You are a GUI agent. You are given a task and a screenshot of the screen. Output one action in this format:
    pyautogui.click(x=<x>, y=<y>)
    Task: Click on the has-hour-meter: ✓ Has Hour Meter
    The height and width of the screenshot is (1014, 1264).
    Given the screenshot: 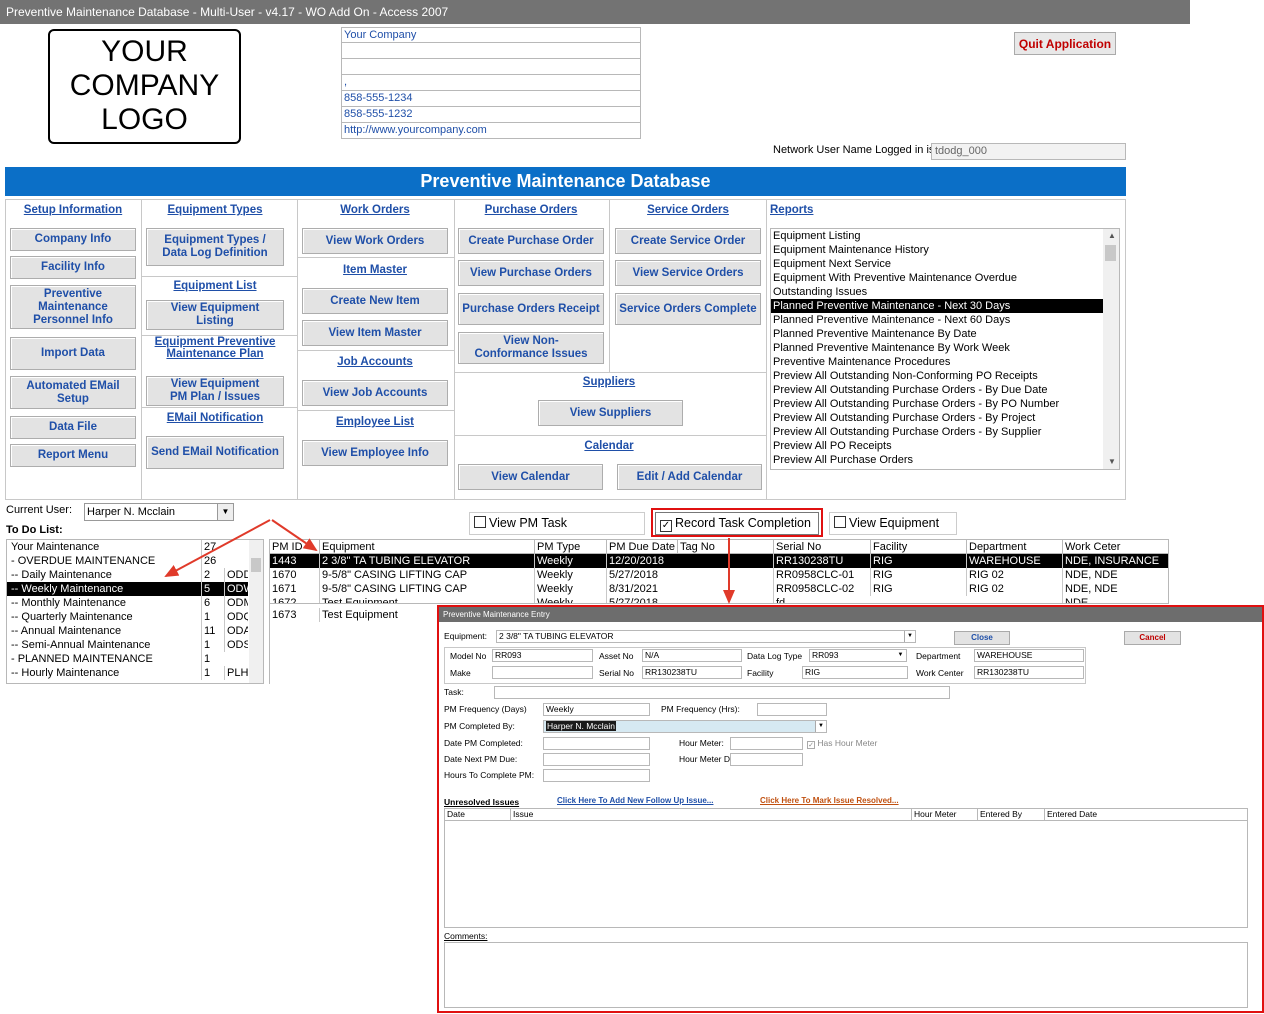 What is the action you would take?
    pyautogui.click(x=842, y=743)
    